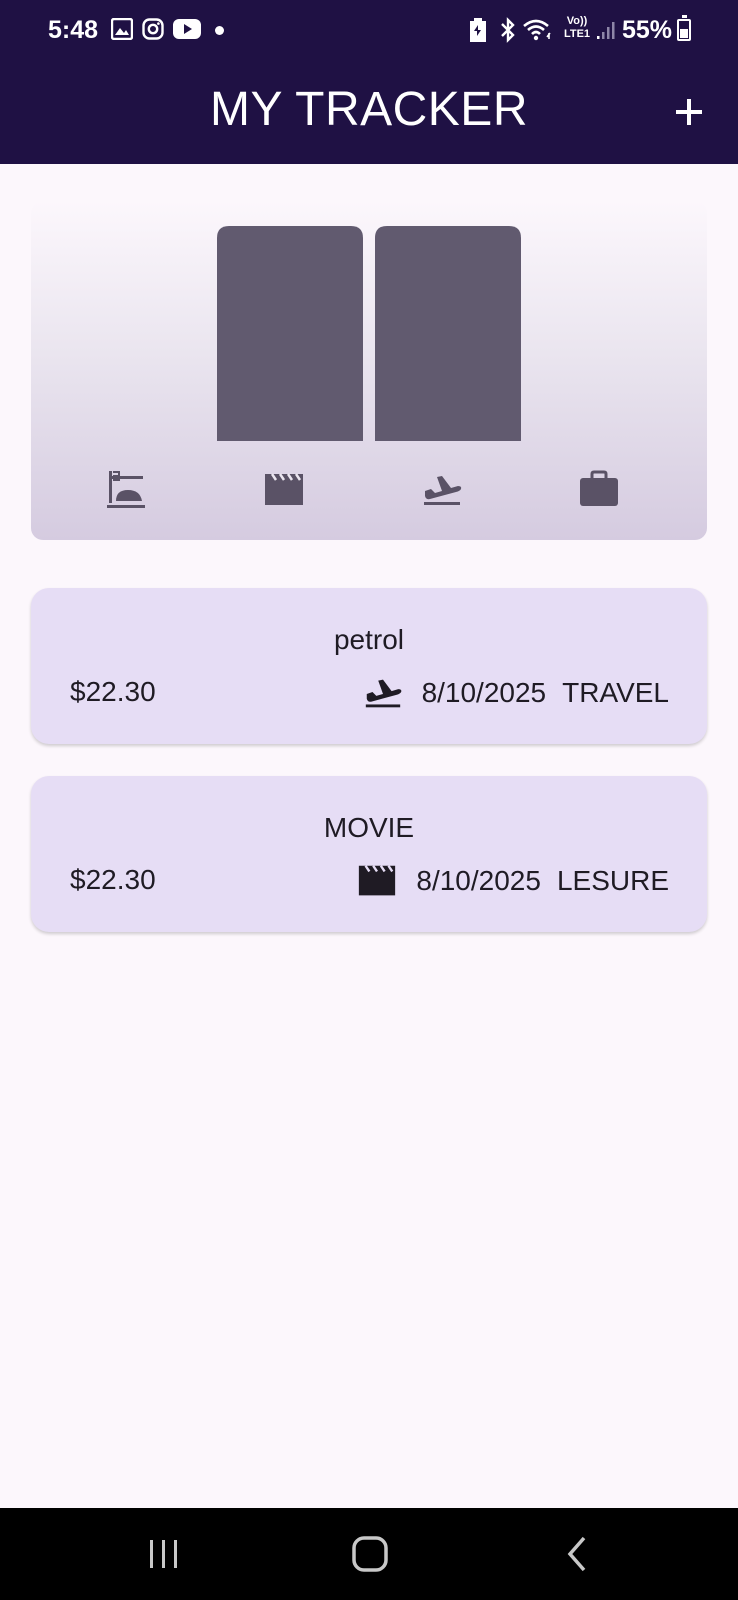 The height and width of the screenshot is (1600, 738). I want to click on battery-percentage: 55%, so click(647, 30).